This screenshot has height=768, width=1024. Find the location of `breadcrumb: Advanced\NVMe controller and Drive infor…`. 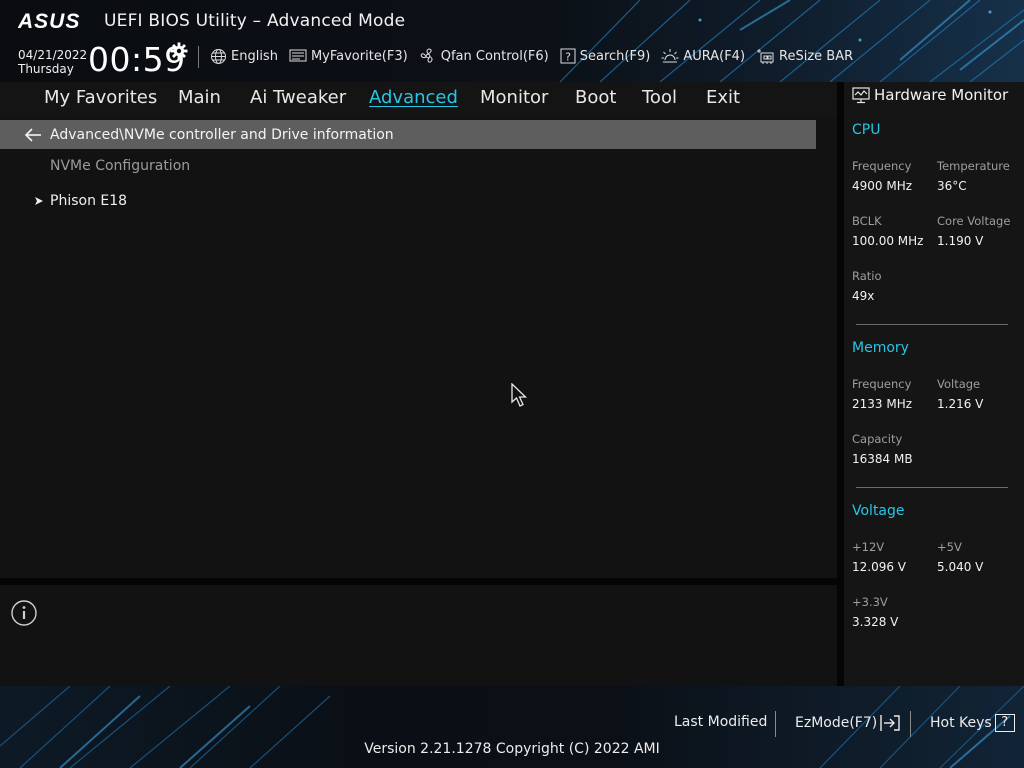

breadcrumb: Advanced\NVMe controller and Drive infor… is located at coordinates (408, 134).